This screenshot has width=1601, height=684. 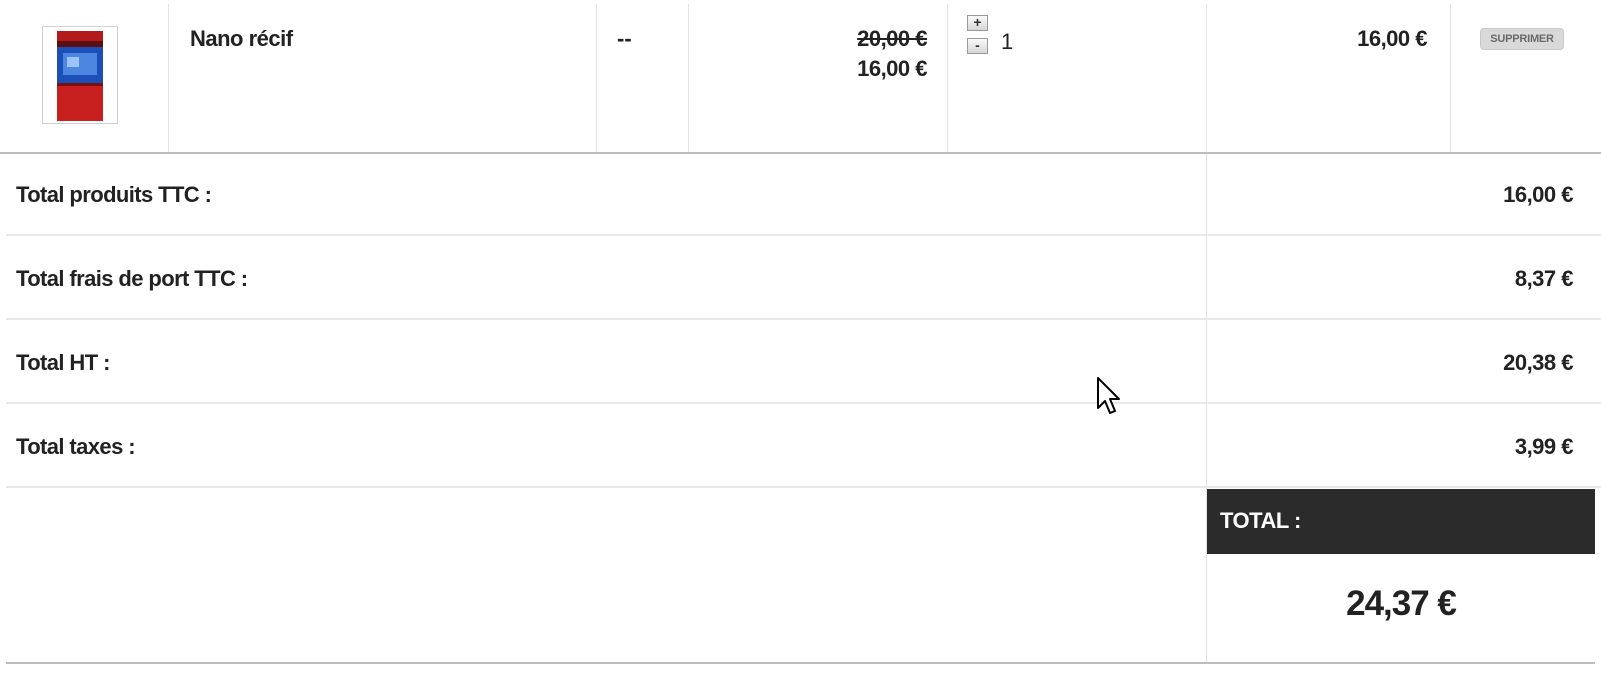 I want to click on quantity-decrease-button: -, so click(x=977, y=46).